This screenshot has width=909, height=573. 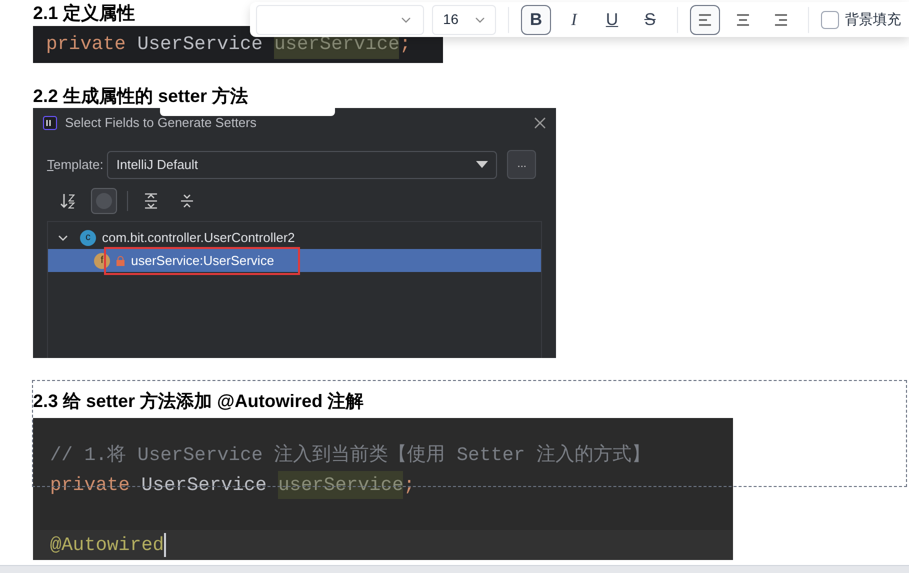 What do you see at coordinates (50, 123) in the screenshot?
I see `app-icon` at bounding box center [50, 123].